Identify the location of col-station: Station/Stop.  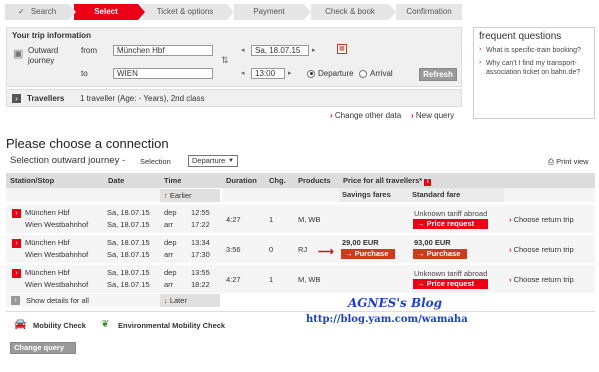
(55, 180).